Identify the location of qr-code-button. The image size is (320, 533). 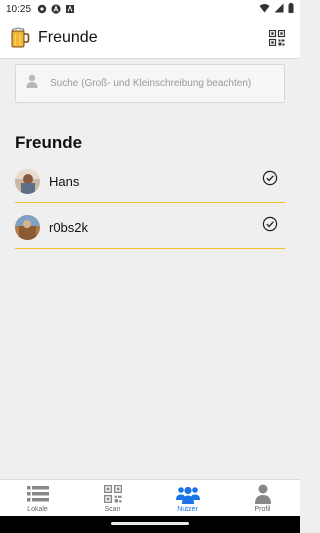
(277, 38).